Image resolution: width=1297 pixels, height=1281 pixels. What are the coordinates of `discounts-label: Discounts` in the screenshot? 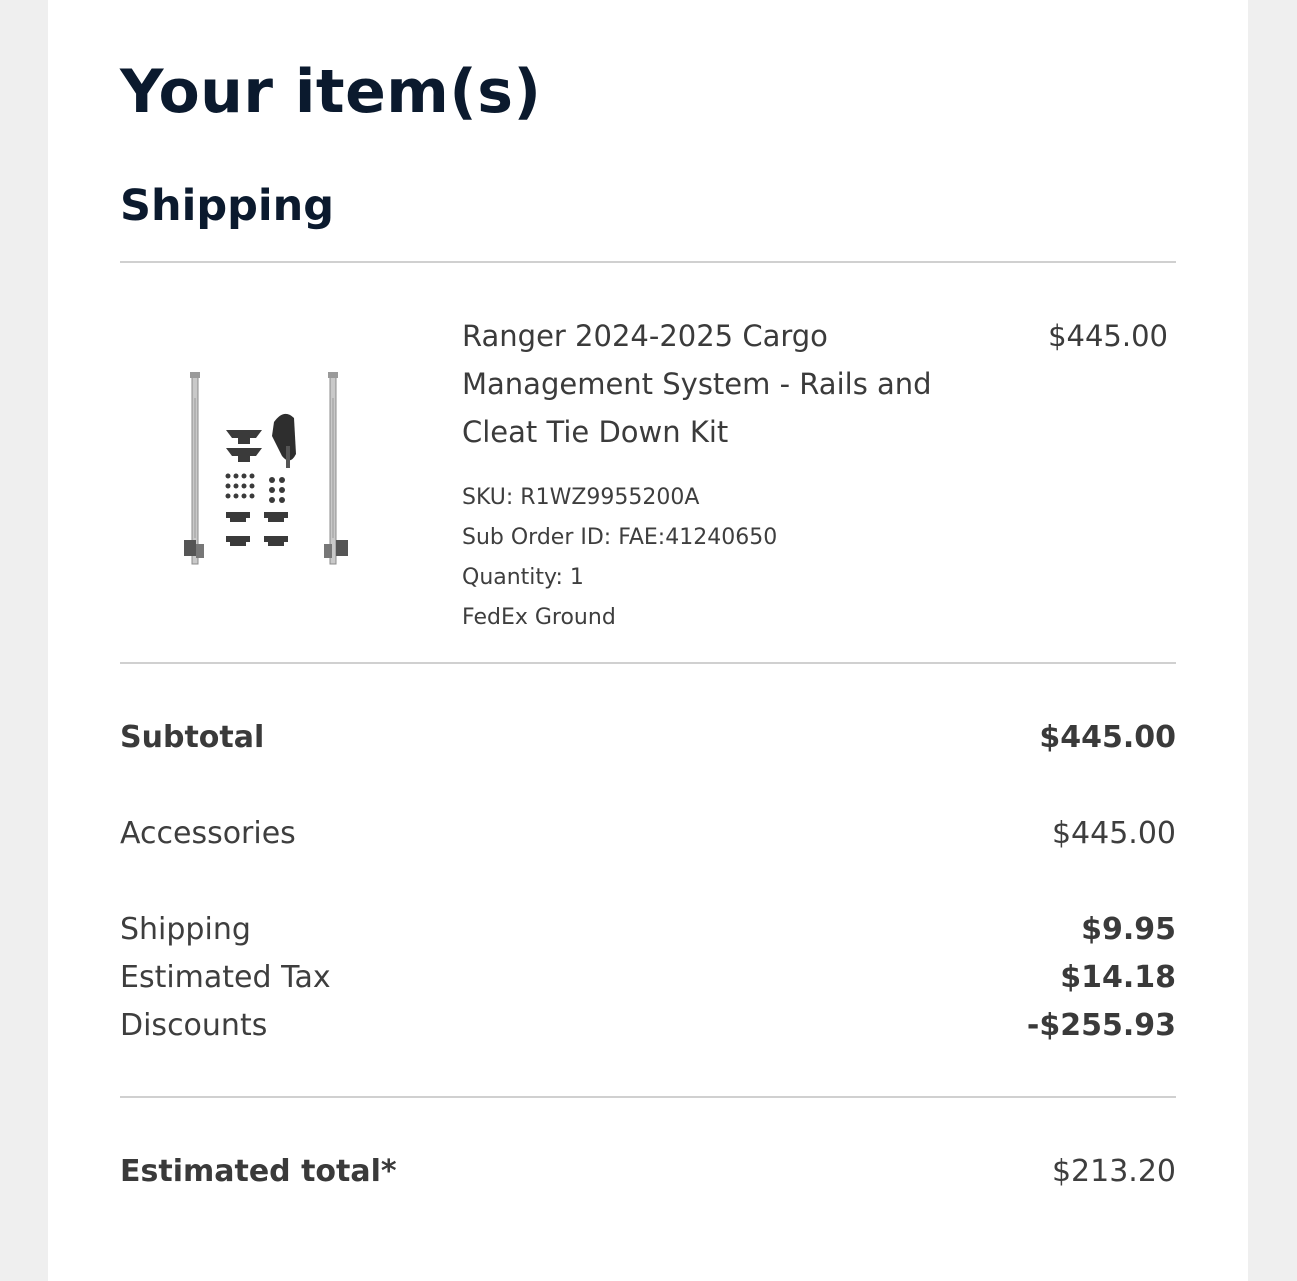 It's located at (194, 1025).